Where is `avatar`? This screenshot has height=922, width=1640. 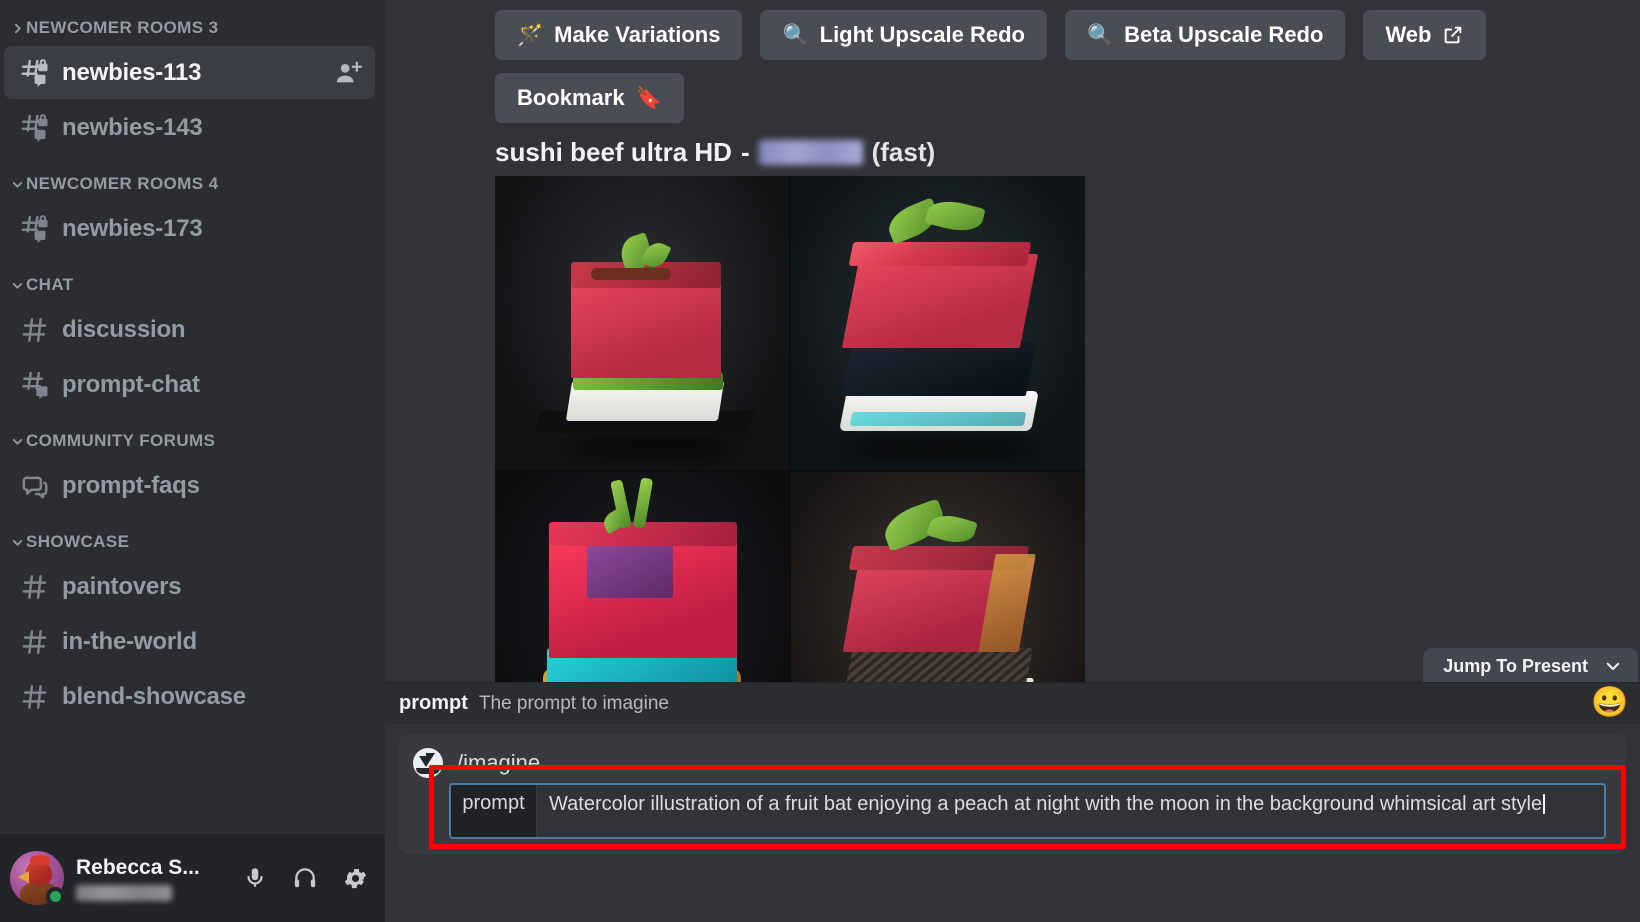
avatar is located at coordinates (37, 878).